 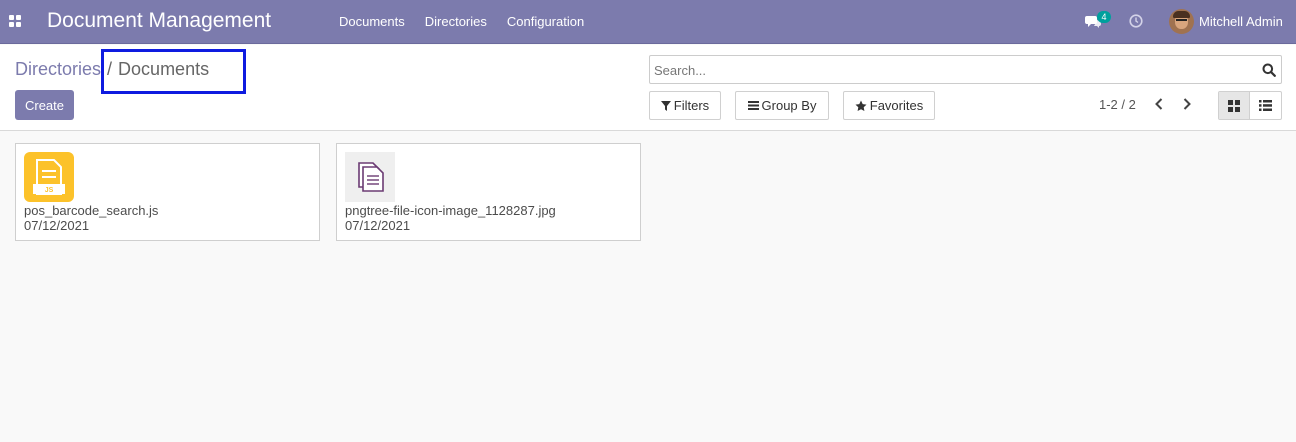 I want to click on list-view-button, so click(x=1265, y=105).